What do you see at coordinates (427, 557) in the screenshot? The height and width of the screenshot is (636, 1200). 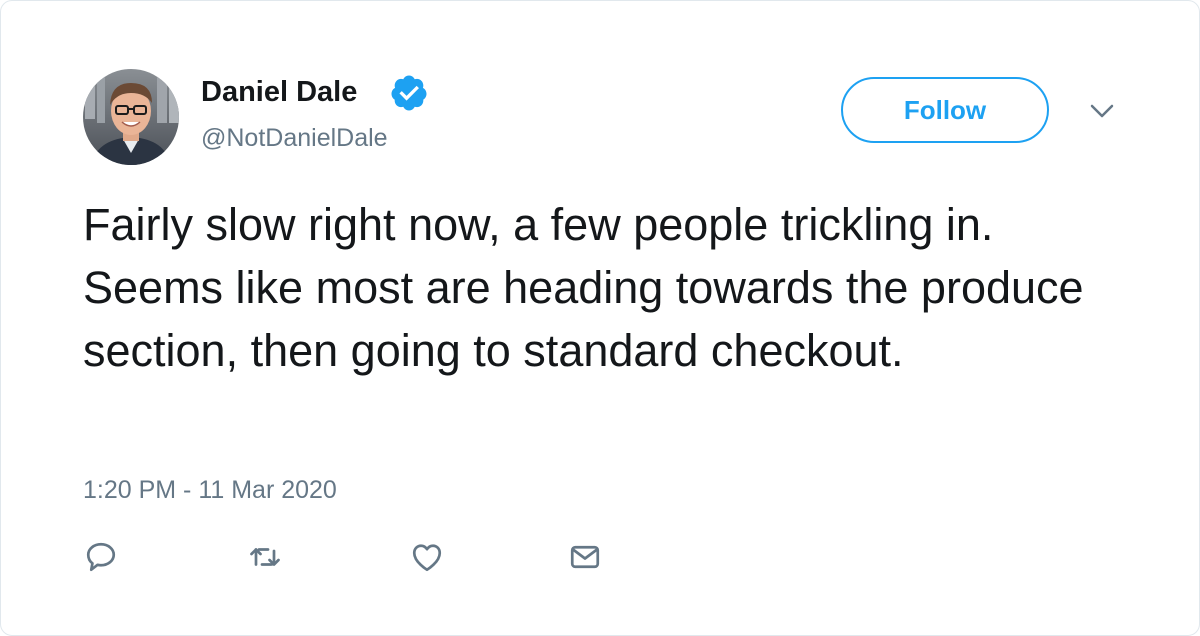 I see `heart-icon` at bounding box center [427, 557].